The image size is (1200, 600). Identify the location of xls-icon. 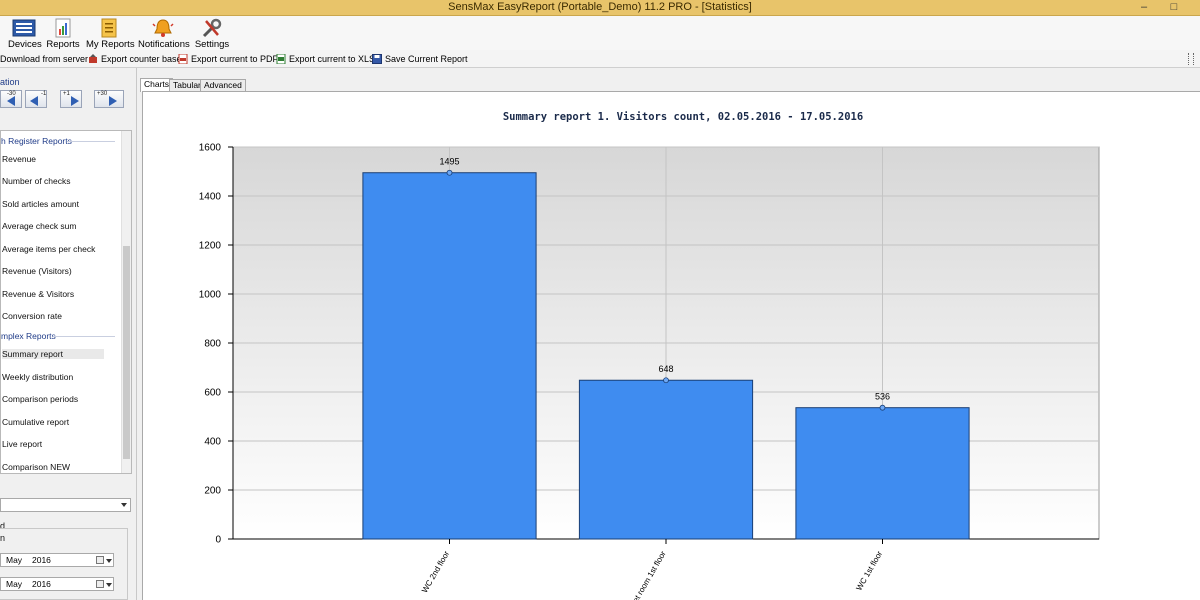
(281, 59).